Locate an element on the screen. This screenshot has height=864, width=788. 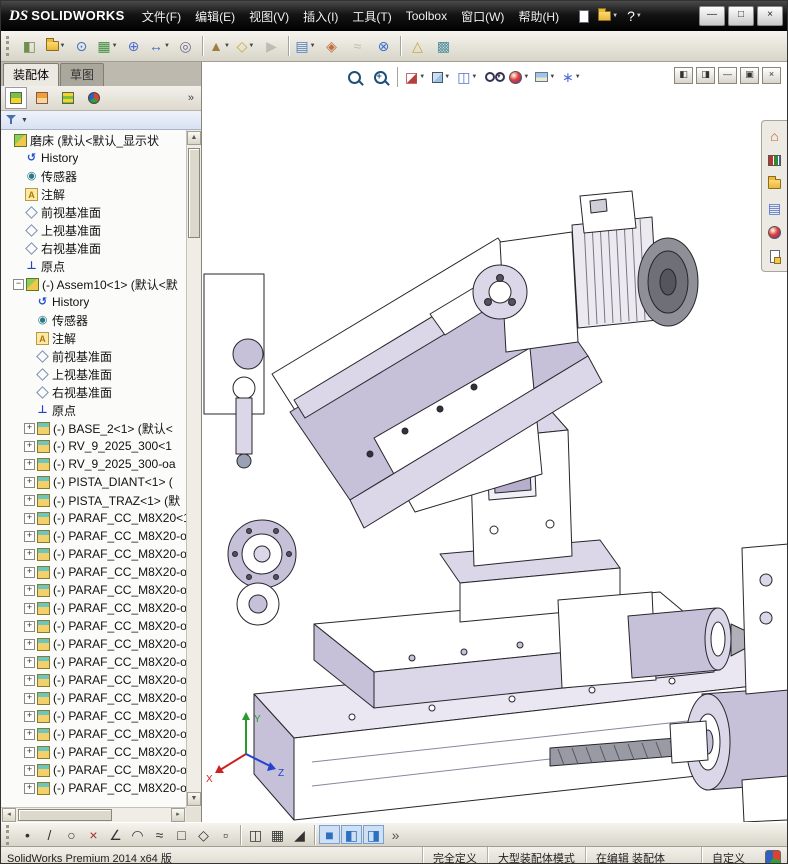
hide-show-items-button: ▼ is located at coordinates (493, 77).